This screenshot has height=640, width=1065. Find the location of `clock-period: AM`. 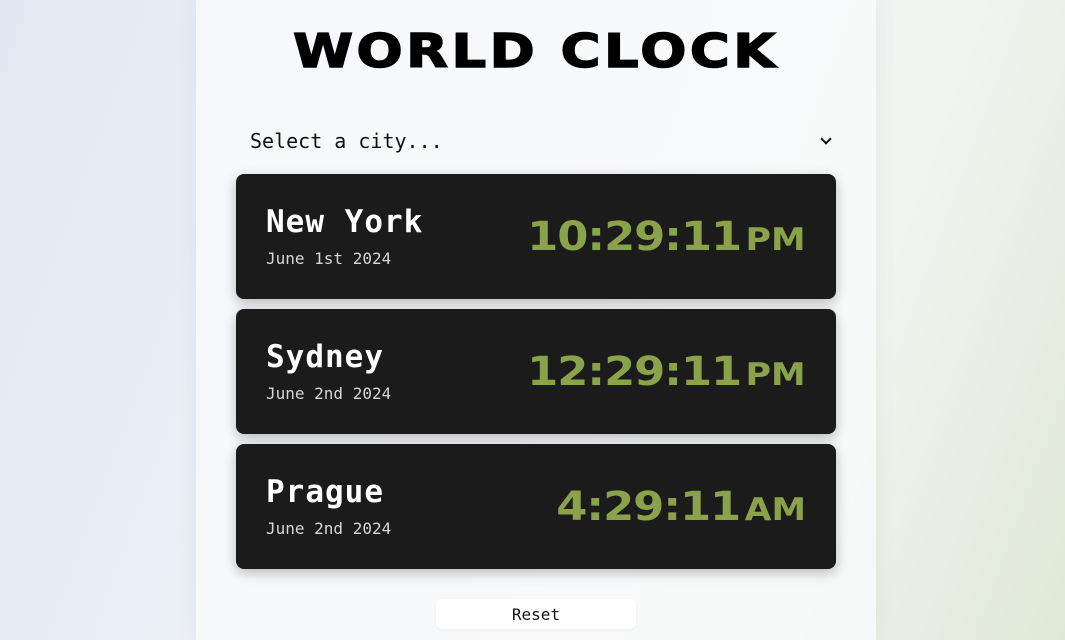

clock-period: AM is located at coordinates (775, 510).